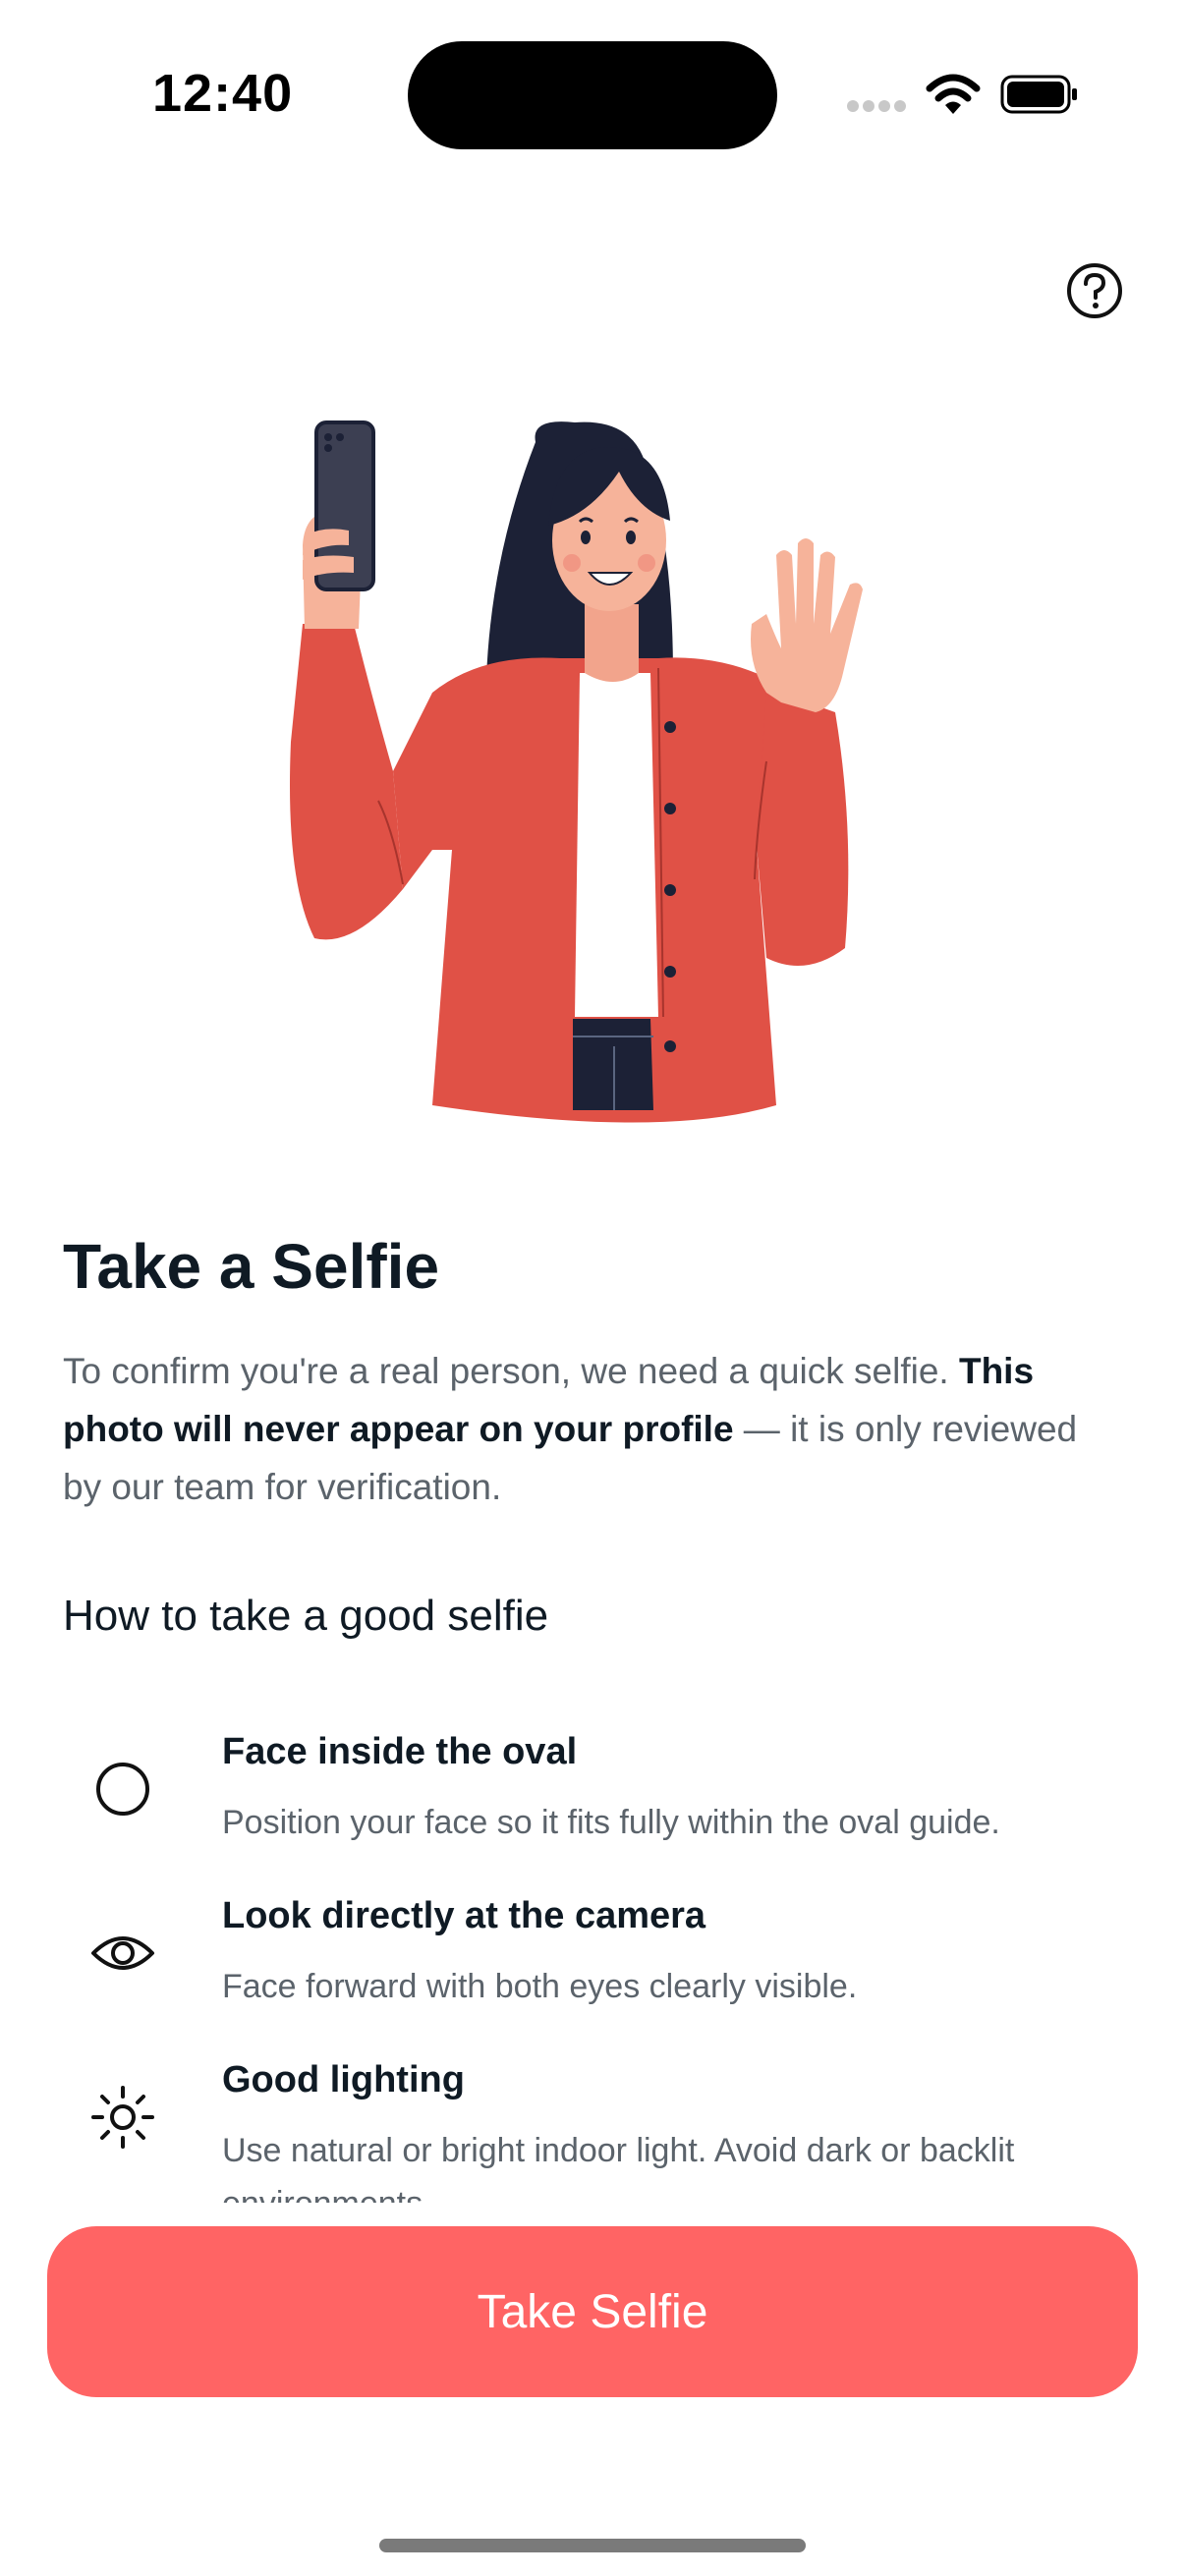 Image resolution: width=1185 pixels, height=2576 pixels. Describe the element at coordinates (807, 625) in the screenshot. I see `waving-hand` at that location.